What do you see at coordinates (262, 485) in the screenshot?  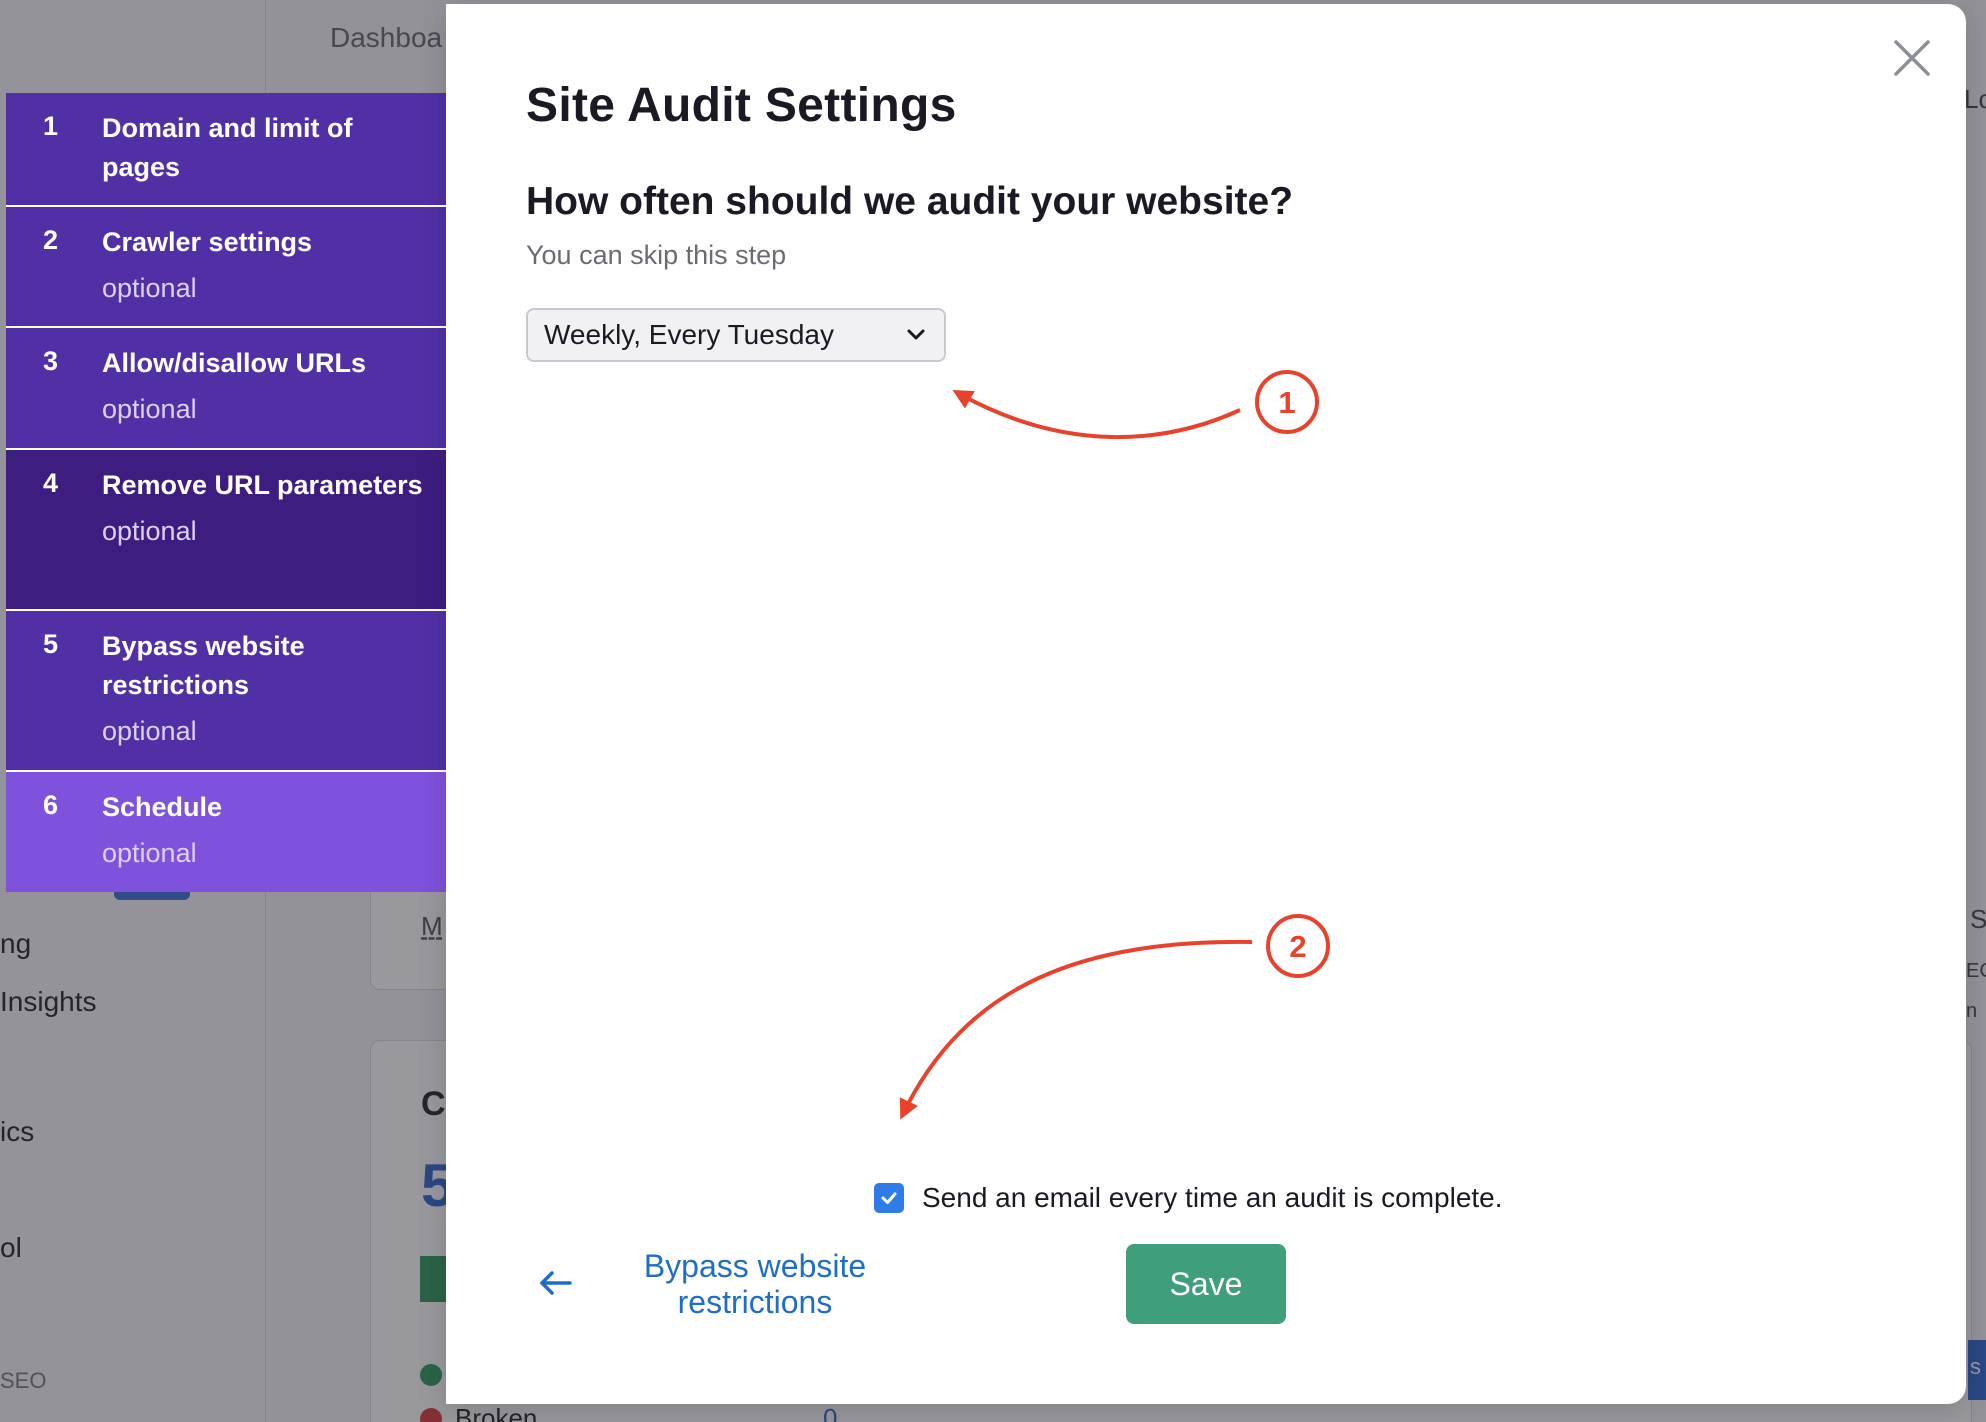 I see `step-title: Remove URL parameters` at bounding box center [262, 485].